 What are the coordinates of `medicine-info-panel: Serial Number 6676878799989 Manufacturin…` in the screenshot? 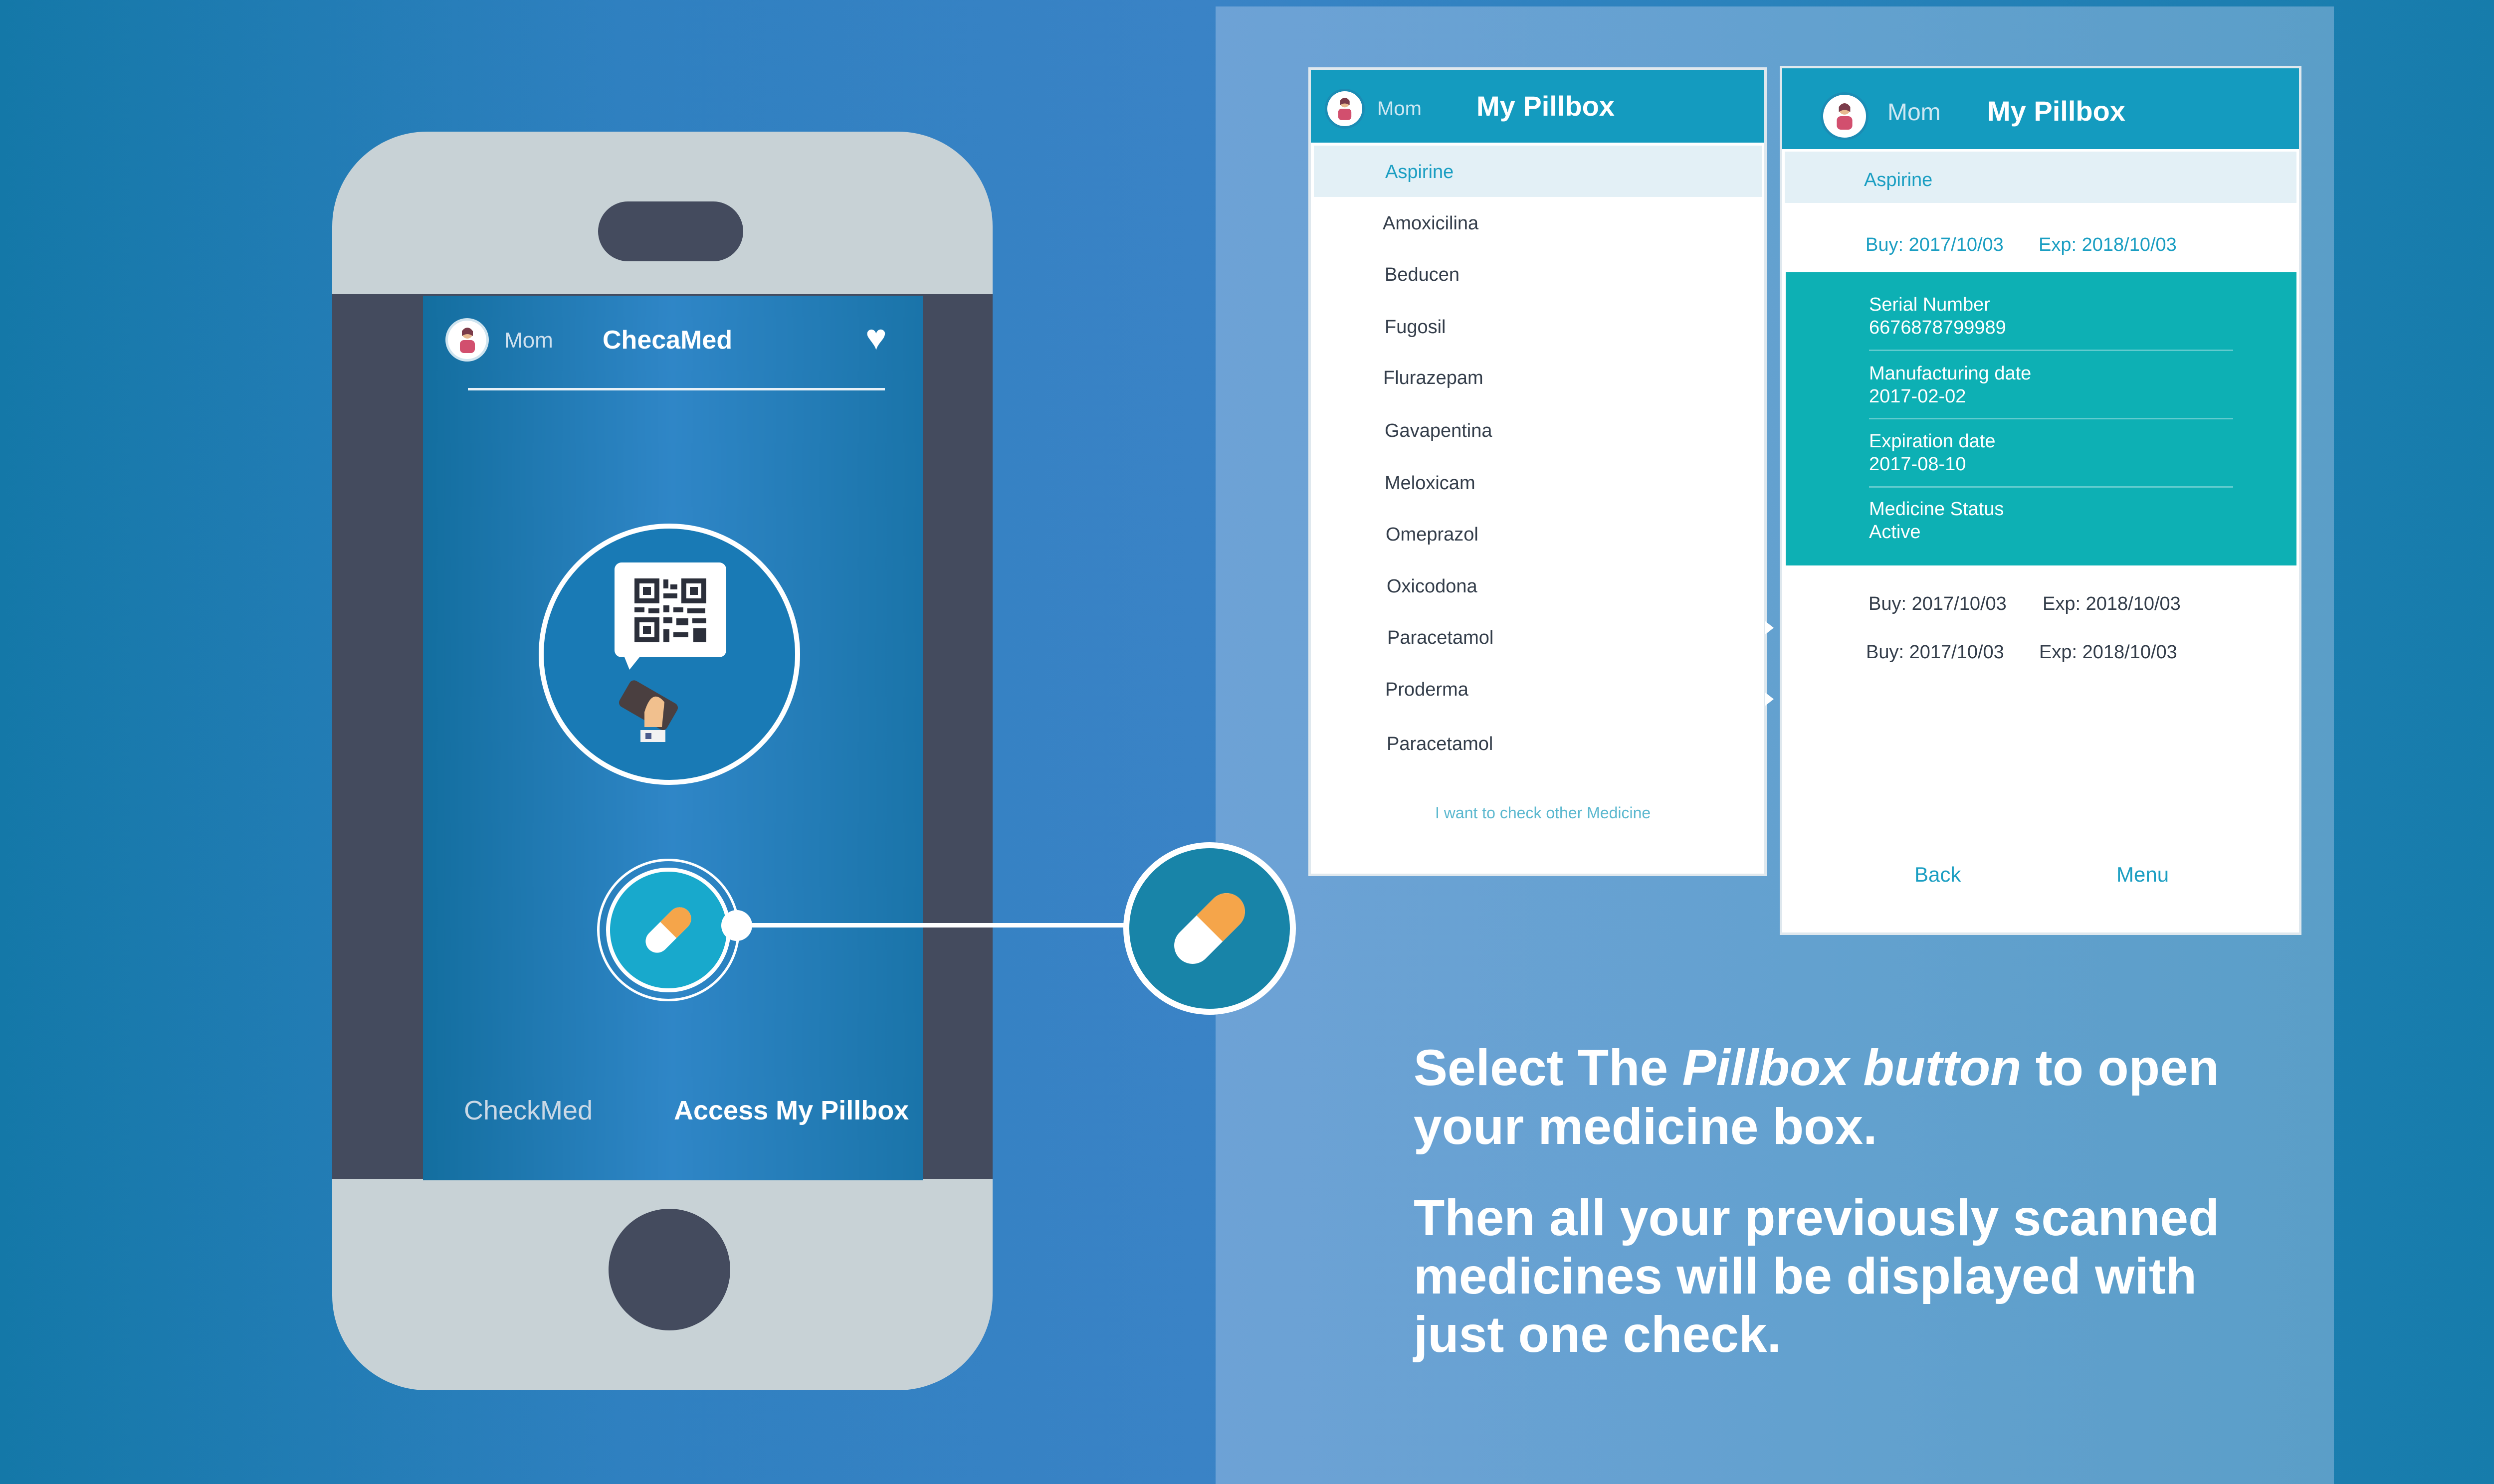 It's located at (2041, 418).